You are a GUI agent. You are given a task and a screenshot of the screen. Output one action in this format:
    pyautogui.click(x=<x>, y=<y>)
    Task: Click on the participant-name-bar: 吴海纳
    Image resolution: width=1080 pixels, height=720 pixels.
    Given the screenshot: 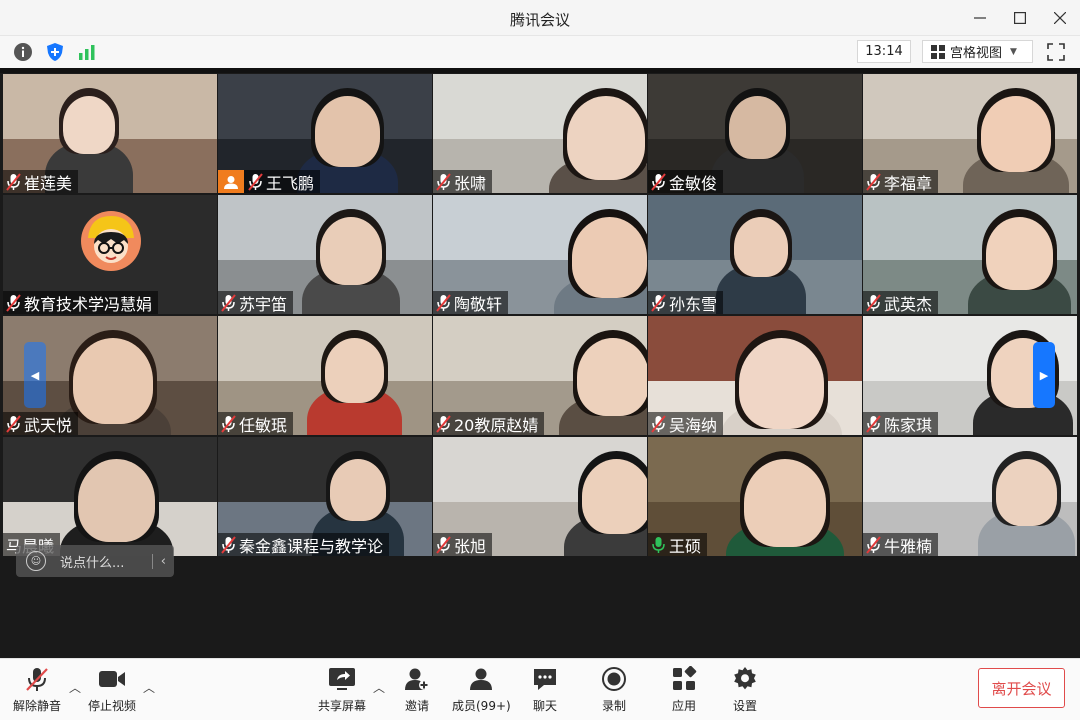 What is the action you would take?
    pyautogui.click(x=686, y=423)
    